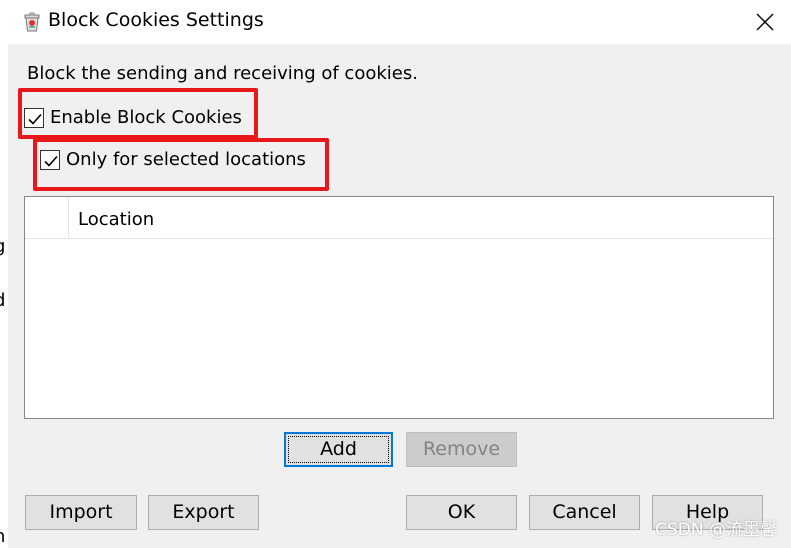  I want to click on column-header-location: Location, so click(116, 219).